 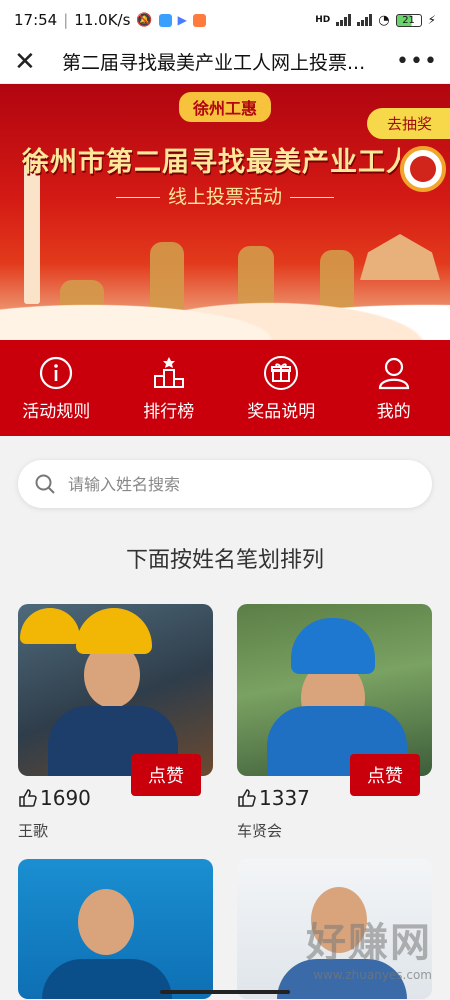 I want to click on status-time: 17:54, so click(x=36, y=20).